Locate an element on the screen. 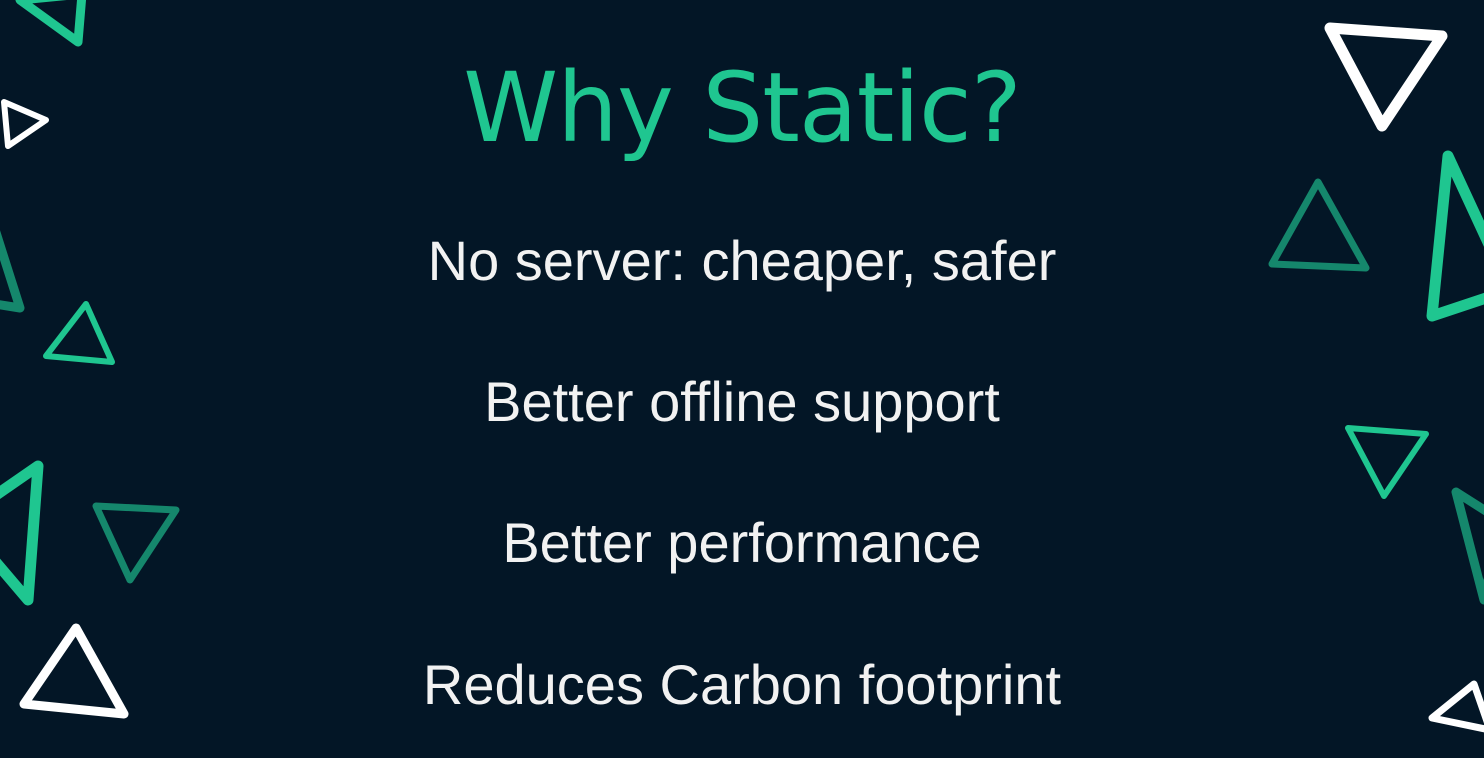 This screenshot has width=1484, height=758. slide-title: Why Static? is located at coordinates (742, 108).